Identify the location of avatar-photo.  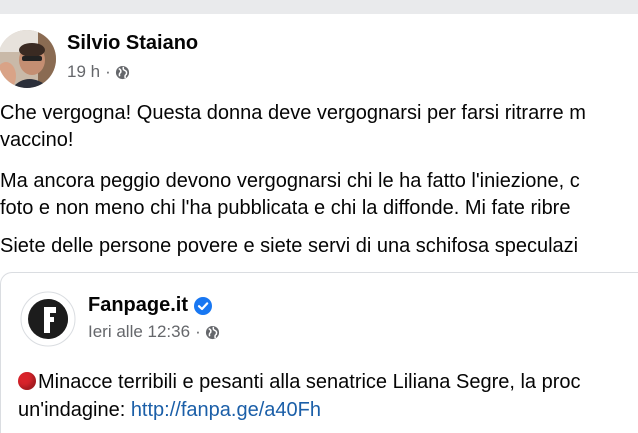
(28, 59).